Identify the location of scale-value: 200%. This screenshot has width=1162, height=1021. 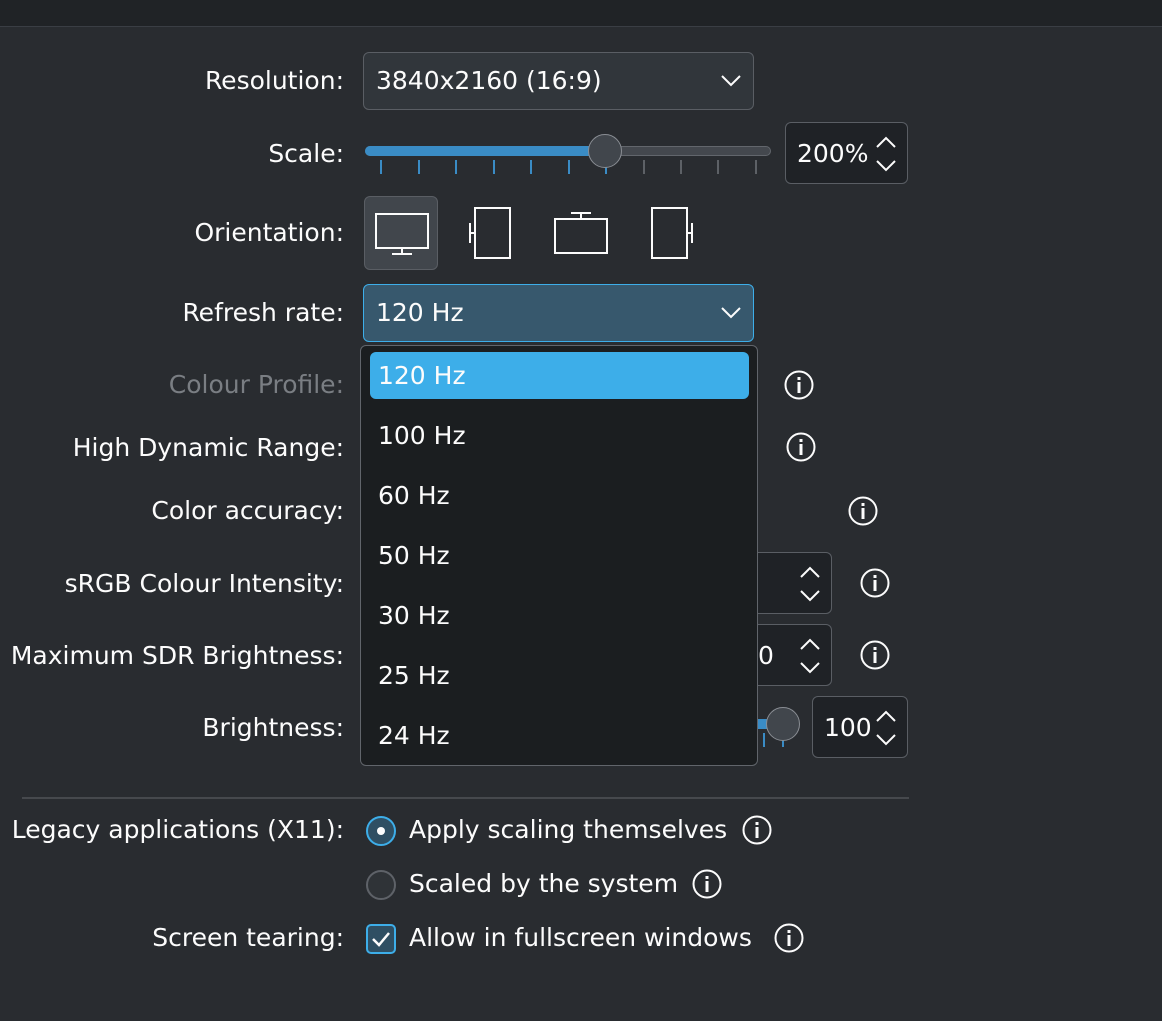
(833, 153).